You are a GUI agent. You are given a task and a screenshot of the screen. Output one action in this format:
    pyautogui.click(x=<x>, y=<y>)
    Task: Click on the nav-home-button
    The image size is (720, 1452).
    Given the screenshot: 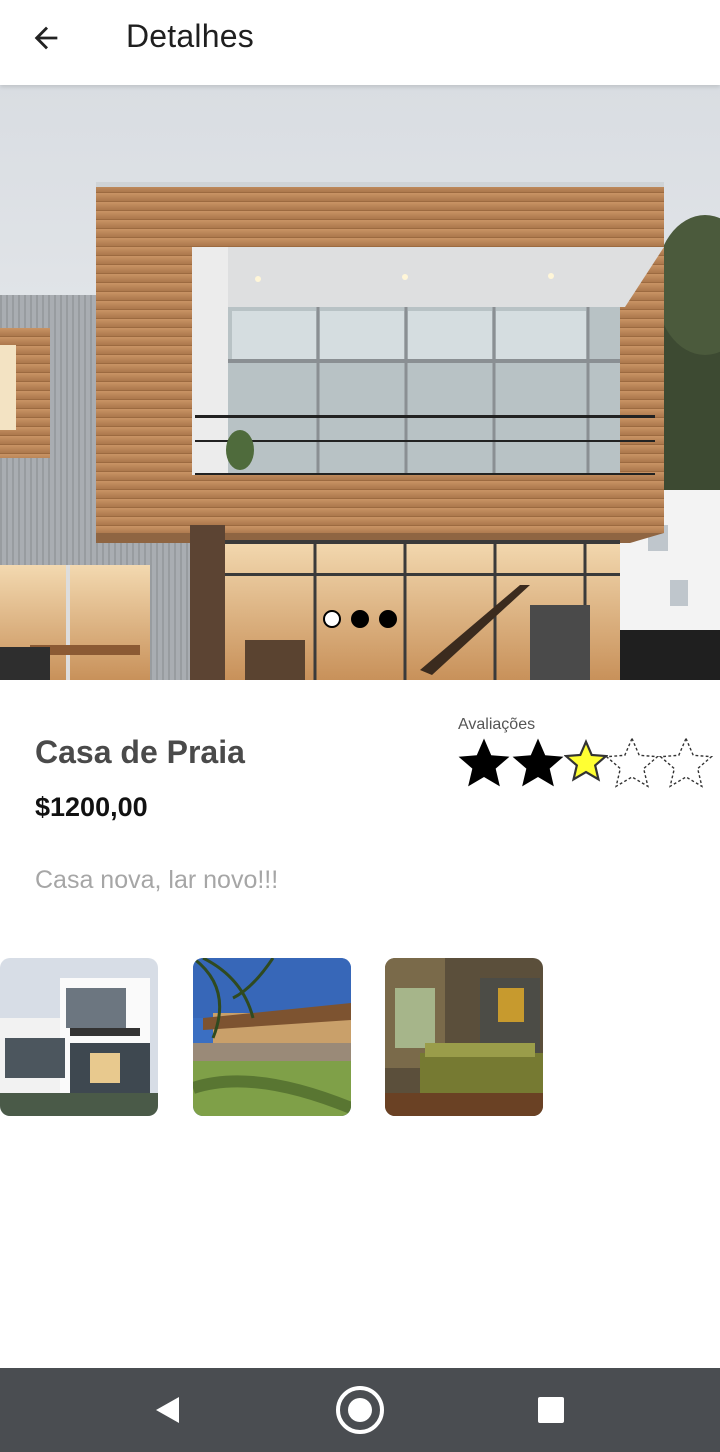 What is the action you would take?
    pyautogui.click(x=360, y=1410)
    